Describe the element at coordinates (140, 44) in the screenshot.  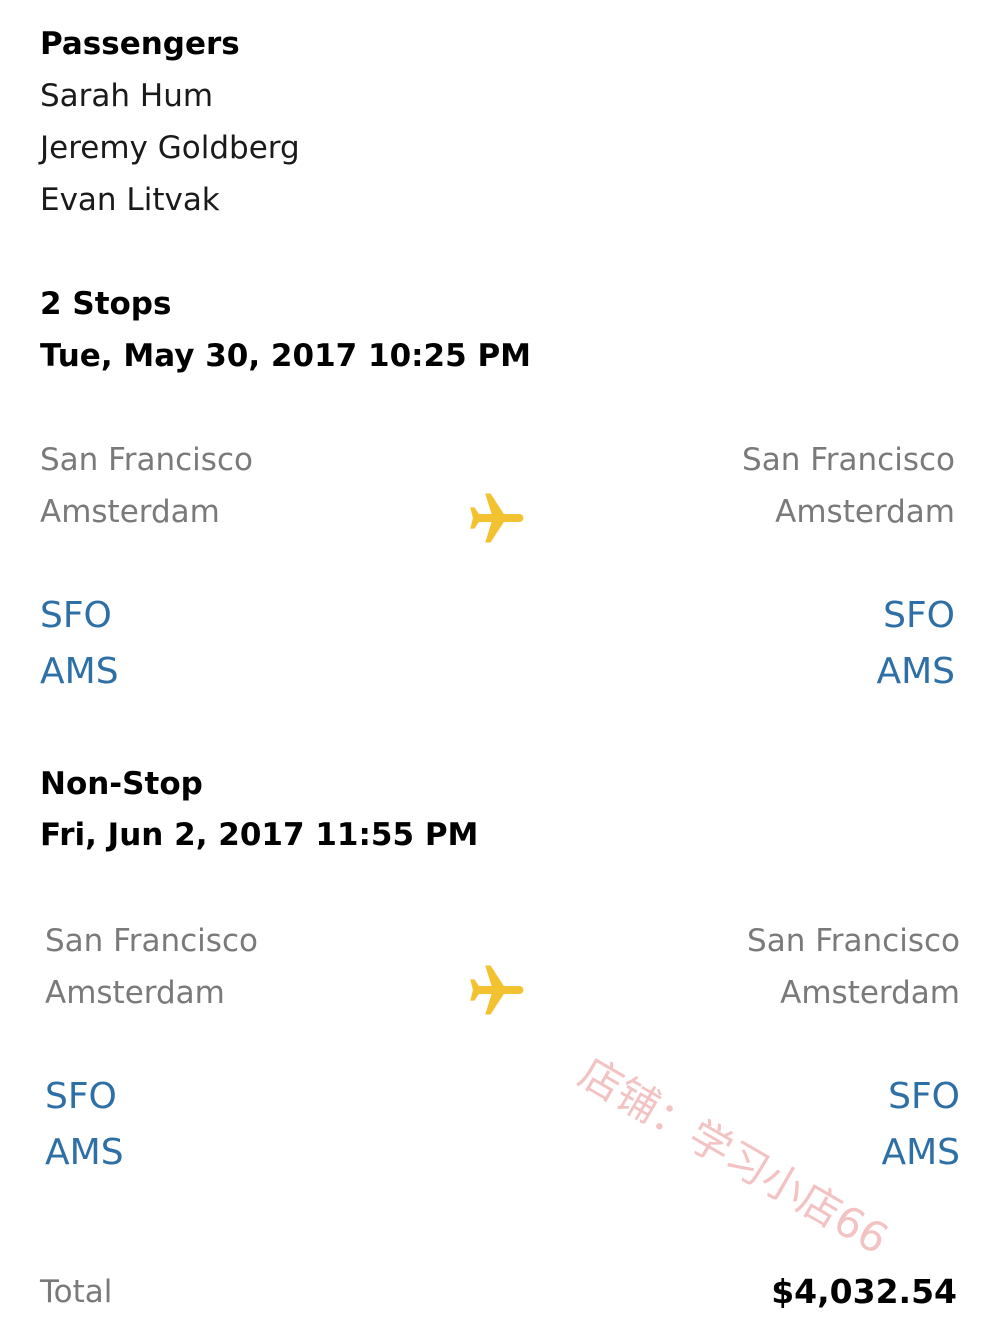
I see `passengers-title: Passengers` at that location.